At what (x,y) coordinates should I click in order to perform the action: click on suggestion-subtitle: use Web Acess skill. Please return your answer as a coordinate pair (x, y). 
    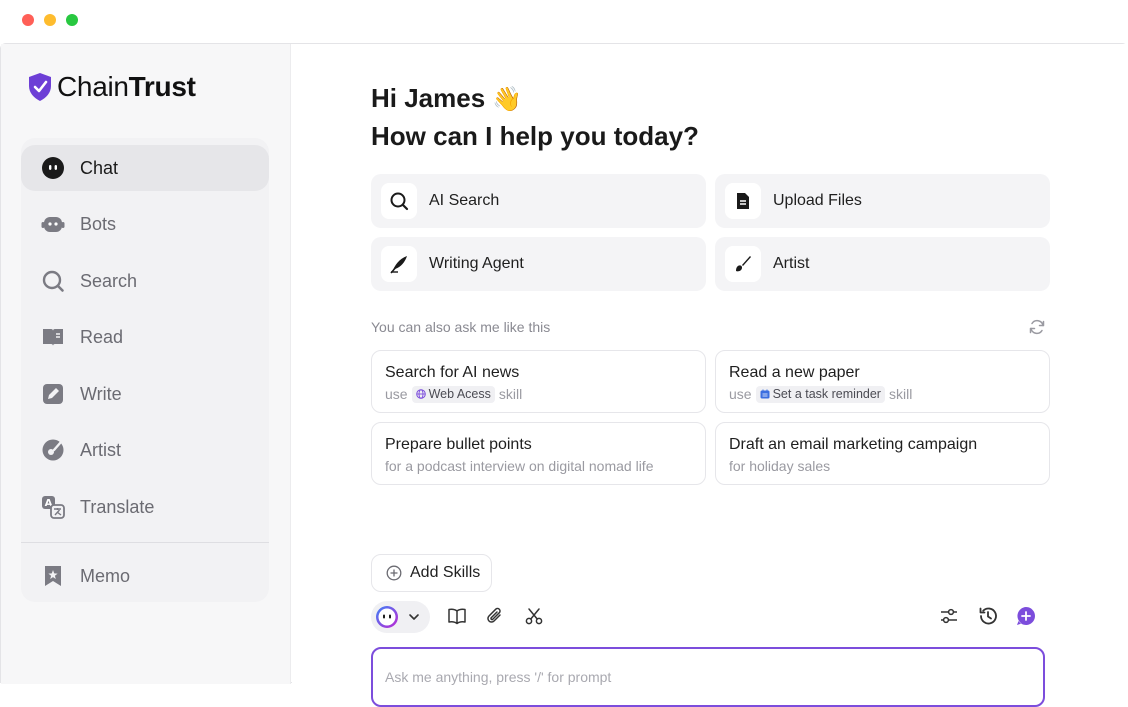
    Looking at the image, I should click on (454, 394).